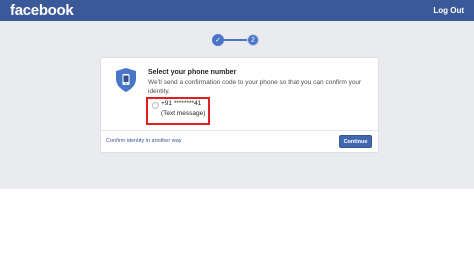  I want to click on step-2-current: 2, so click(253, 40).